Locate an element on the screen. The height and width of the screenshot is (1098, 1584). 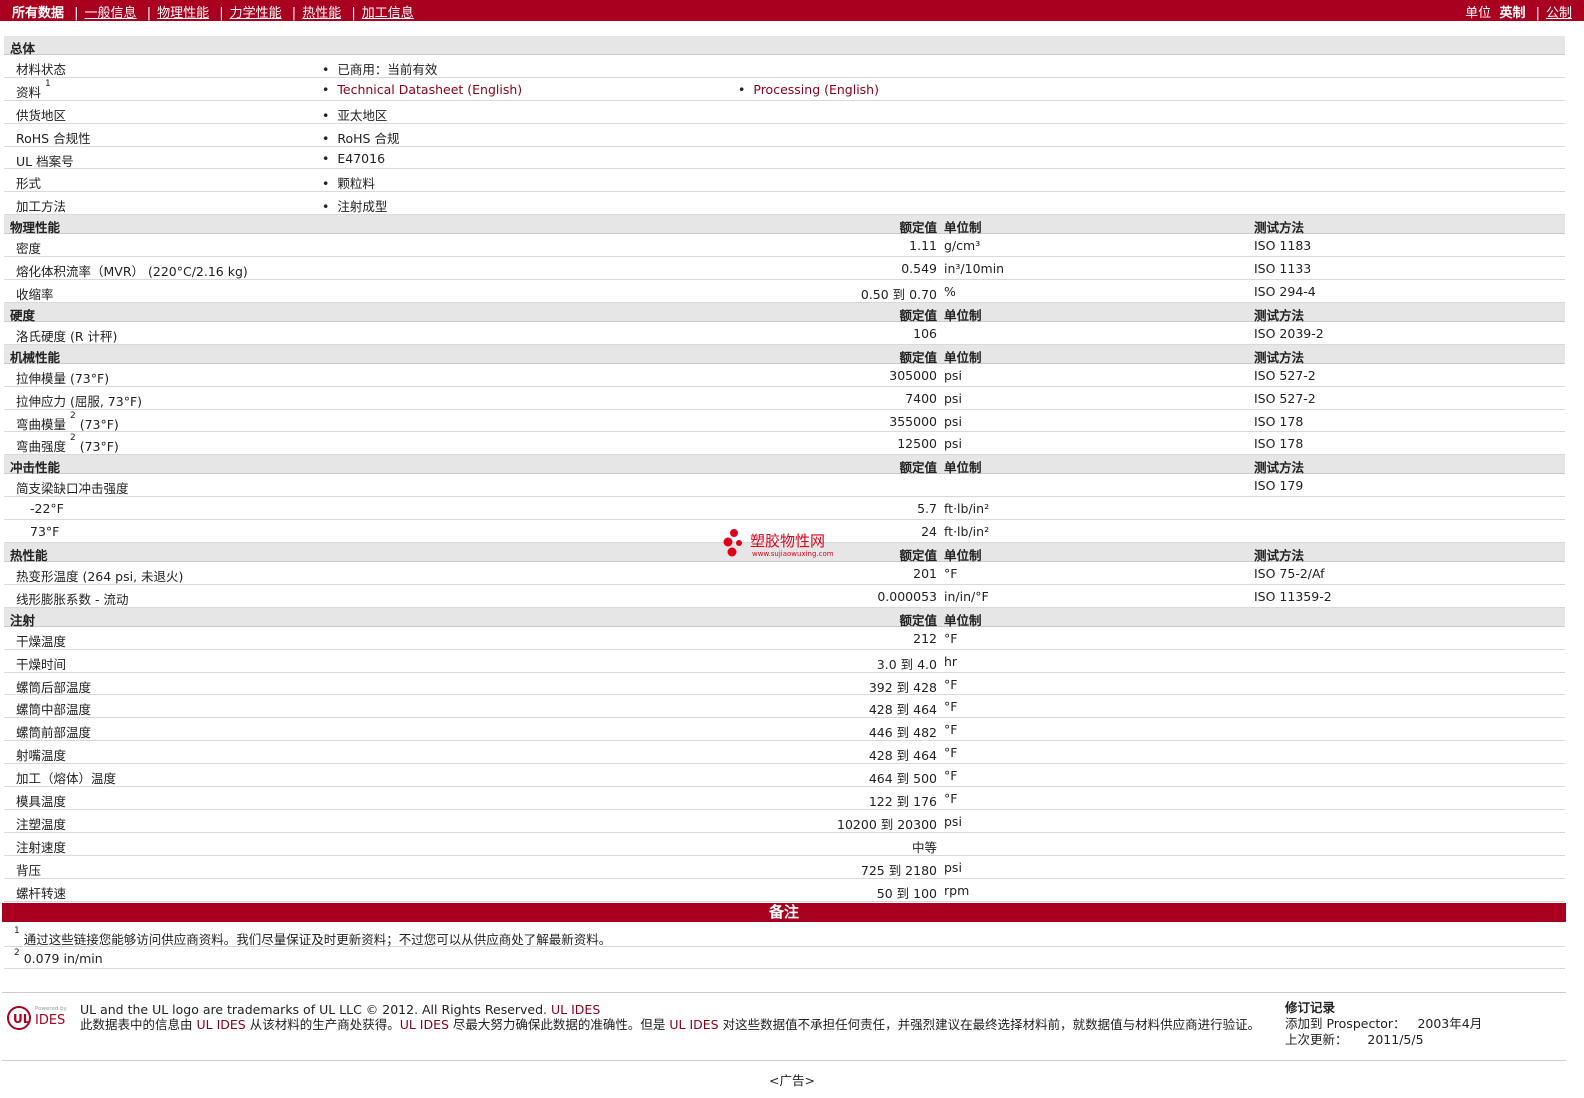
property-value: 12500 is located at coordinates (917, 444).